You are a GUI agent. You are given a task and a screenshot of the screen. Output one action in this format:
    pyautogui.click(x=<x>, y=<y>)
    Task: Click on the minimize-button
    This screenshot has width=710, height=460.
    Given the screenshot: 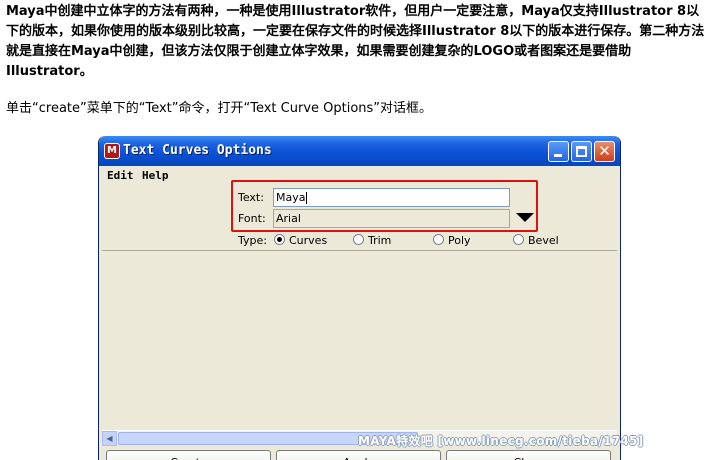 What is the action you would take?
    pyautogui.click(x=558, y=151)
    